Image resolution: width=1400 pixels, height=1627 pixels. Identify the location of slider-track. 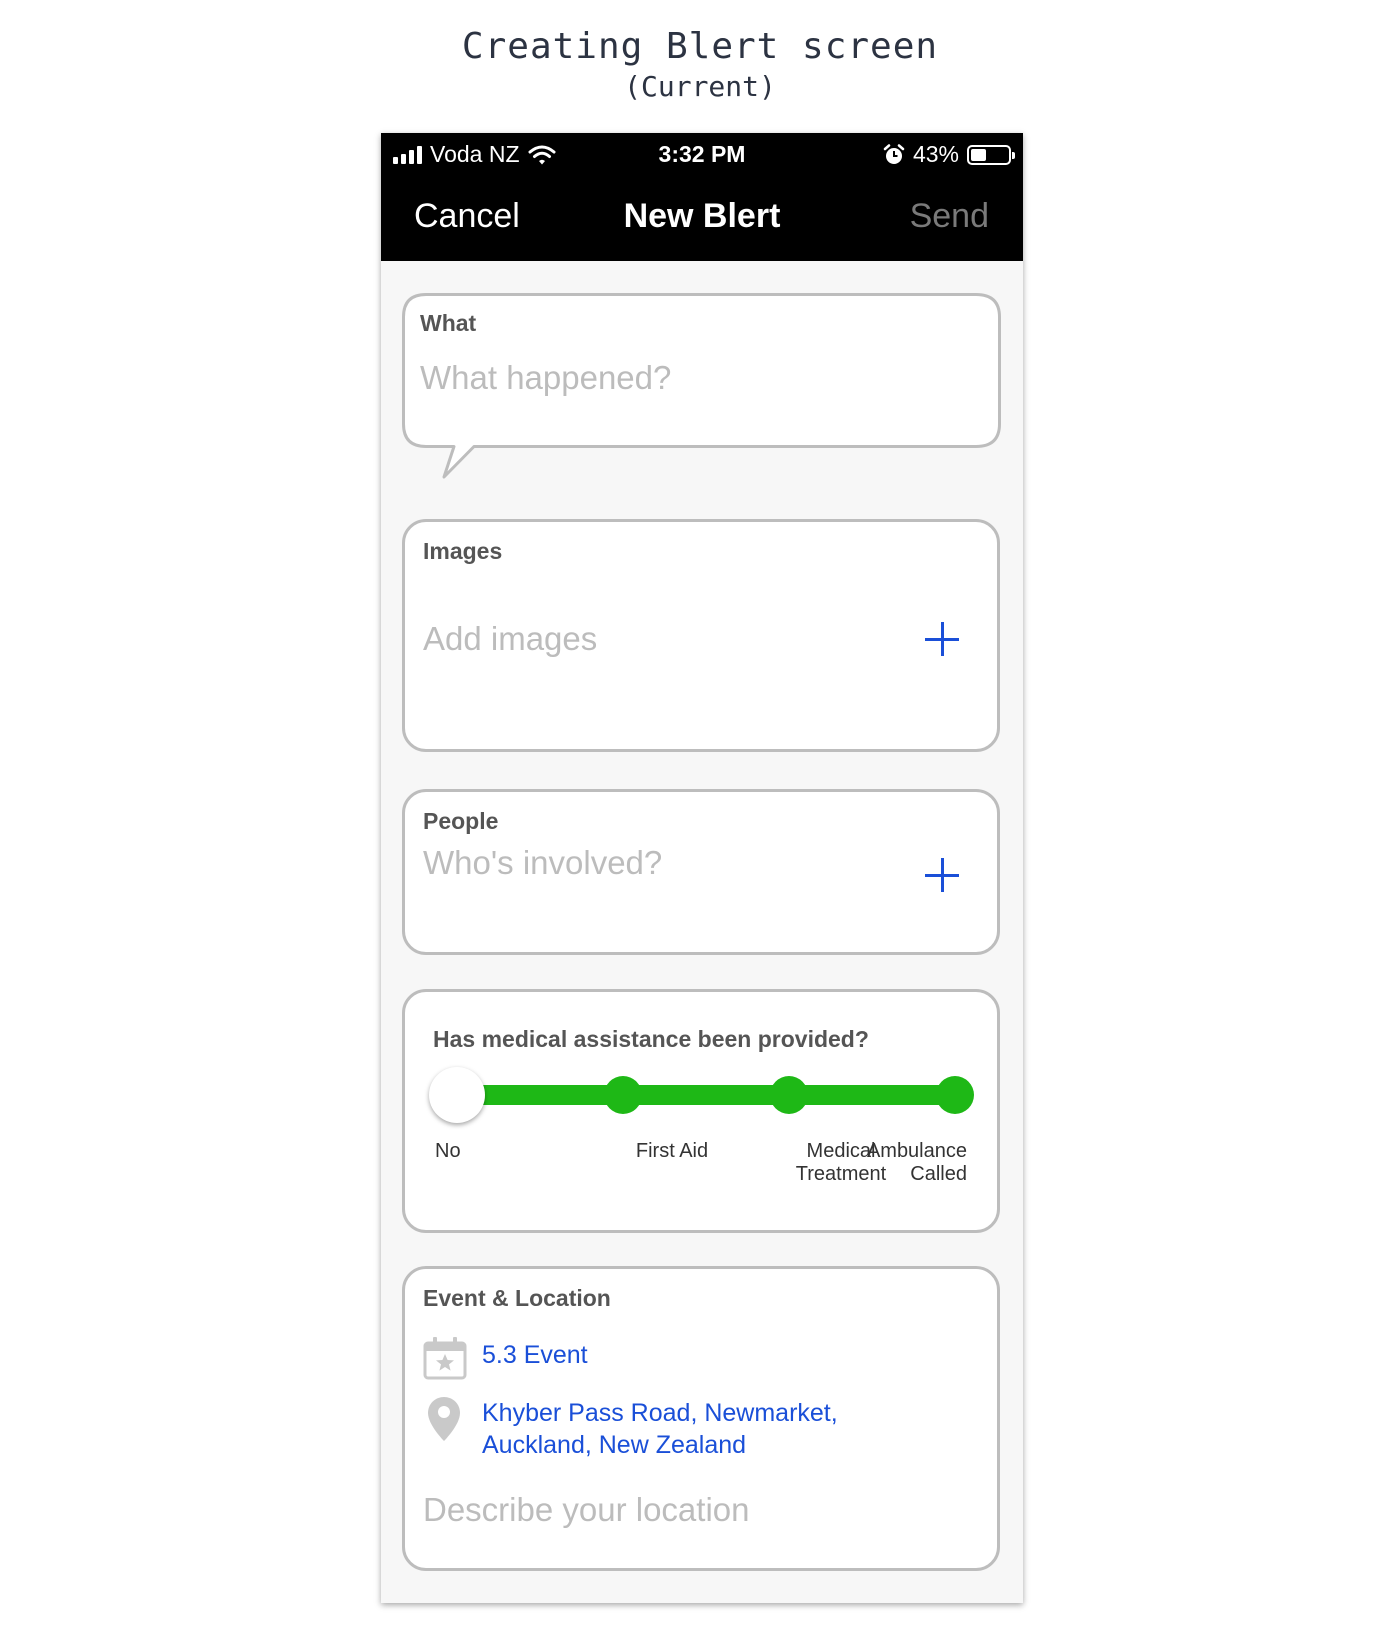
(706, 1095).